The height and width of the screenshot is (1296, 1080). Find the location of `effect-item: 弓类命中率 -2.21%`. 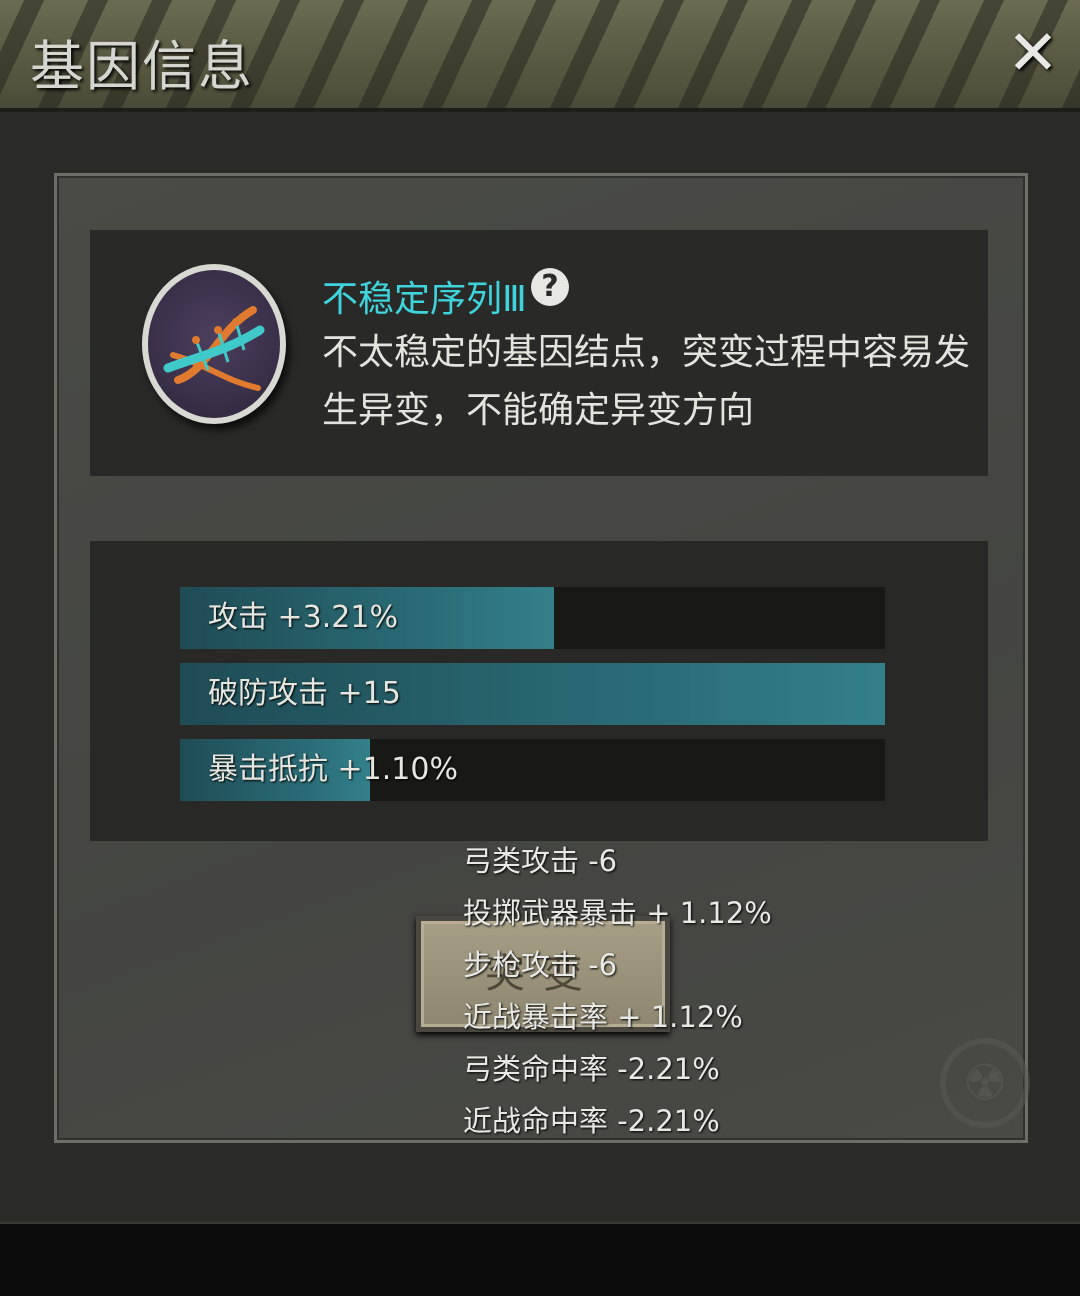

effect-item: 弓类命中率 -2.21% is located at coordinates (591, 1069).